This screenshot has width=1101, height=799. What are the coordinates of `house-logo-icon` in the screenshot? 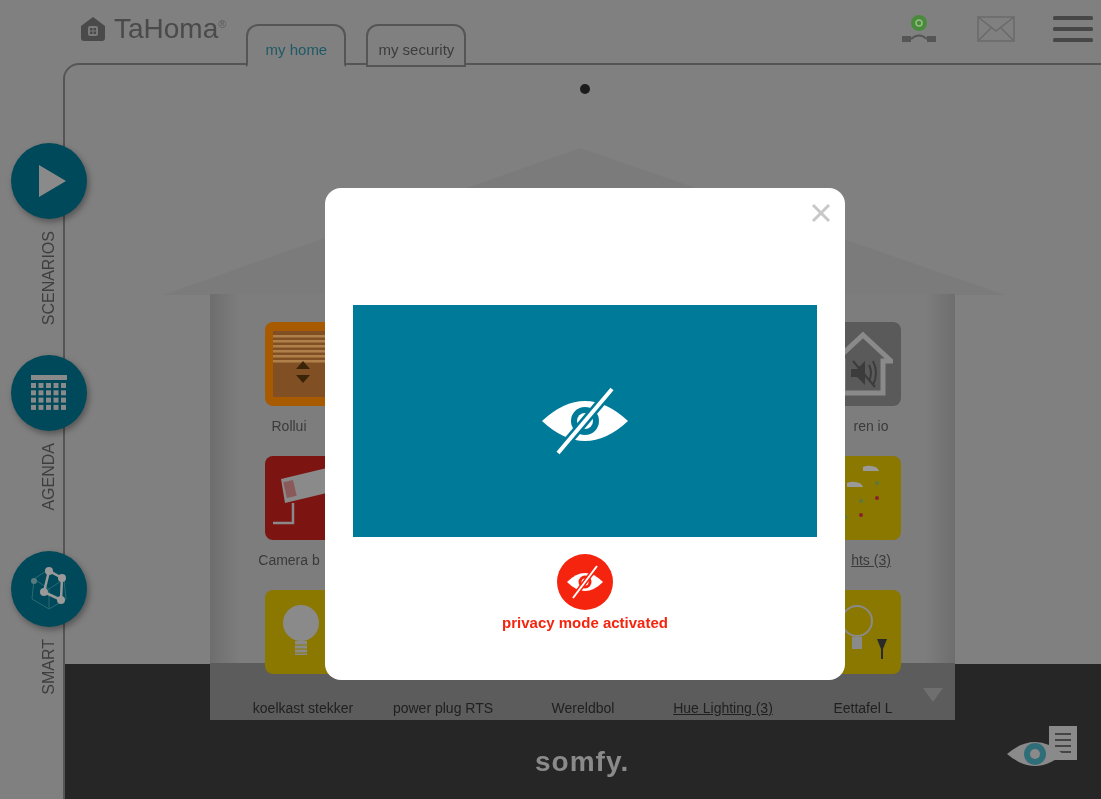 It's located at (93, 28).